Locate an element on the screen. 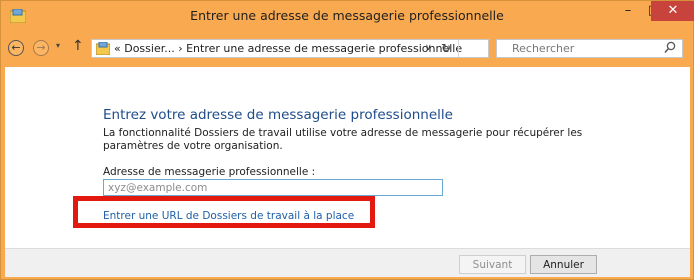 The width and height of the screenshot is (694, 280). up-button: ↑ is located at coordinates (78, 46).